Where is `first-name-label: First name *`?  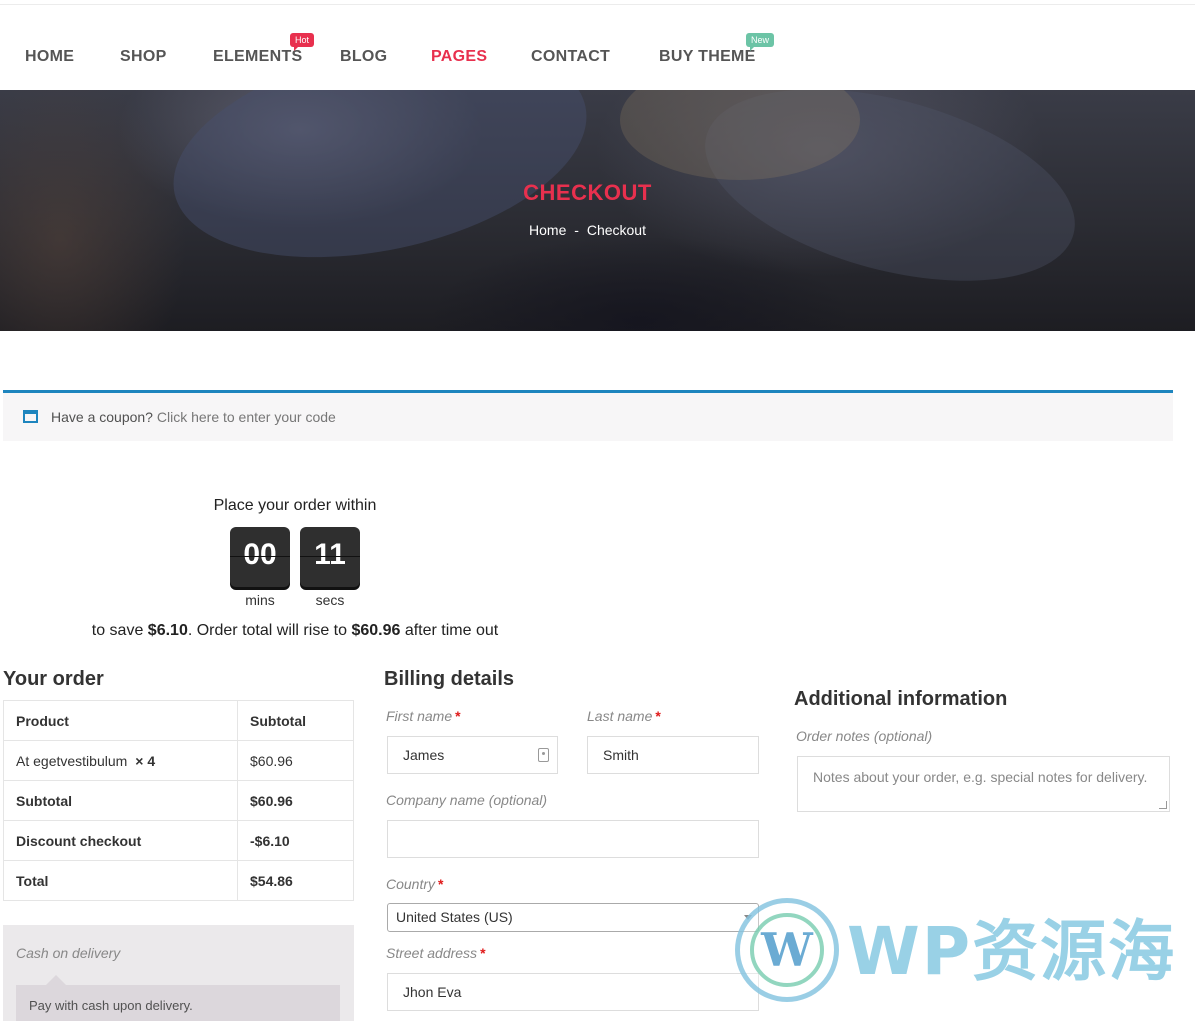 first-name-label: First name * is located at coordinates (423, 716).